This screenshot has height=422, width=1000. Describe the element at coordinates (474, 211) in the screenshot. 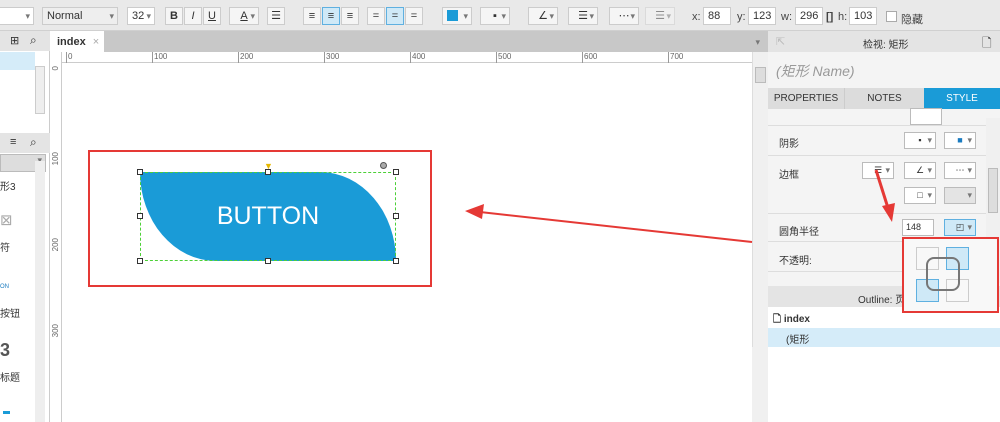

I see `annotation-arrowhead` at that location.